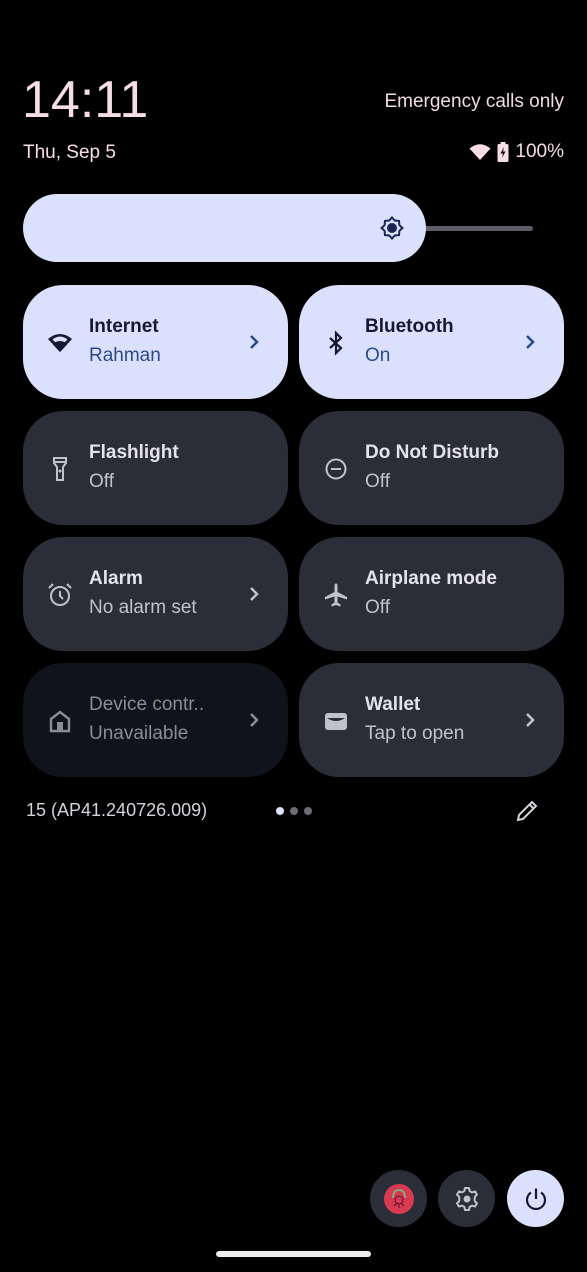  What do you see at coordinates (60, 469) in the screenshot?
I see `flashlight-icon` at bounding box center [60, 469].